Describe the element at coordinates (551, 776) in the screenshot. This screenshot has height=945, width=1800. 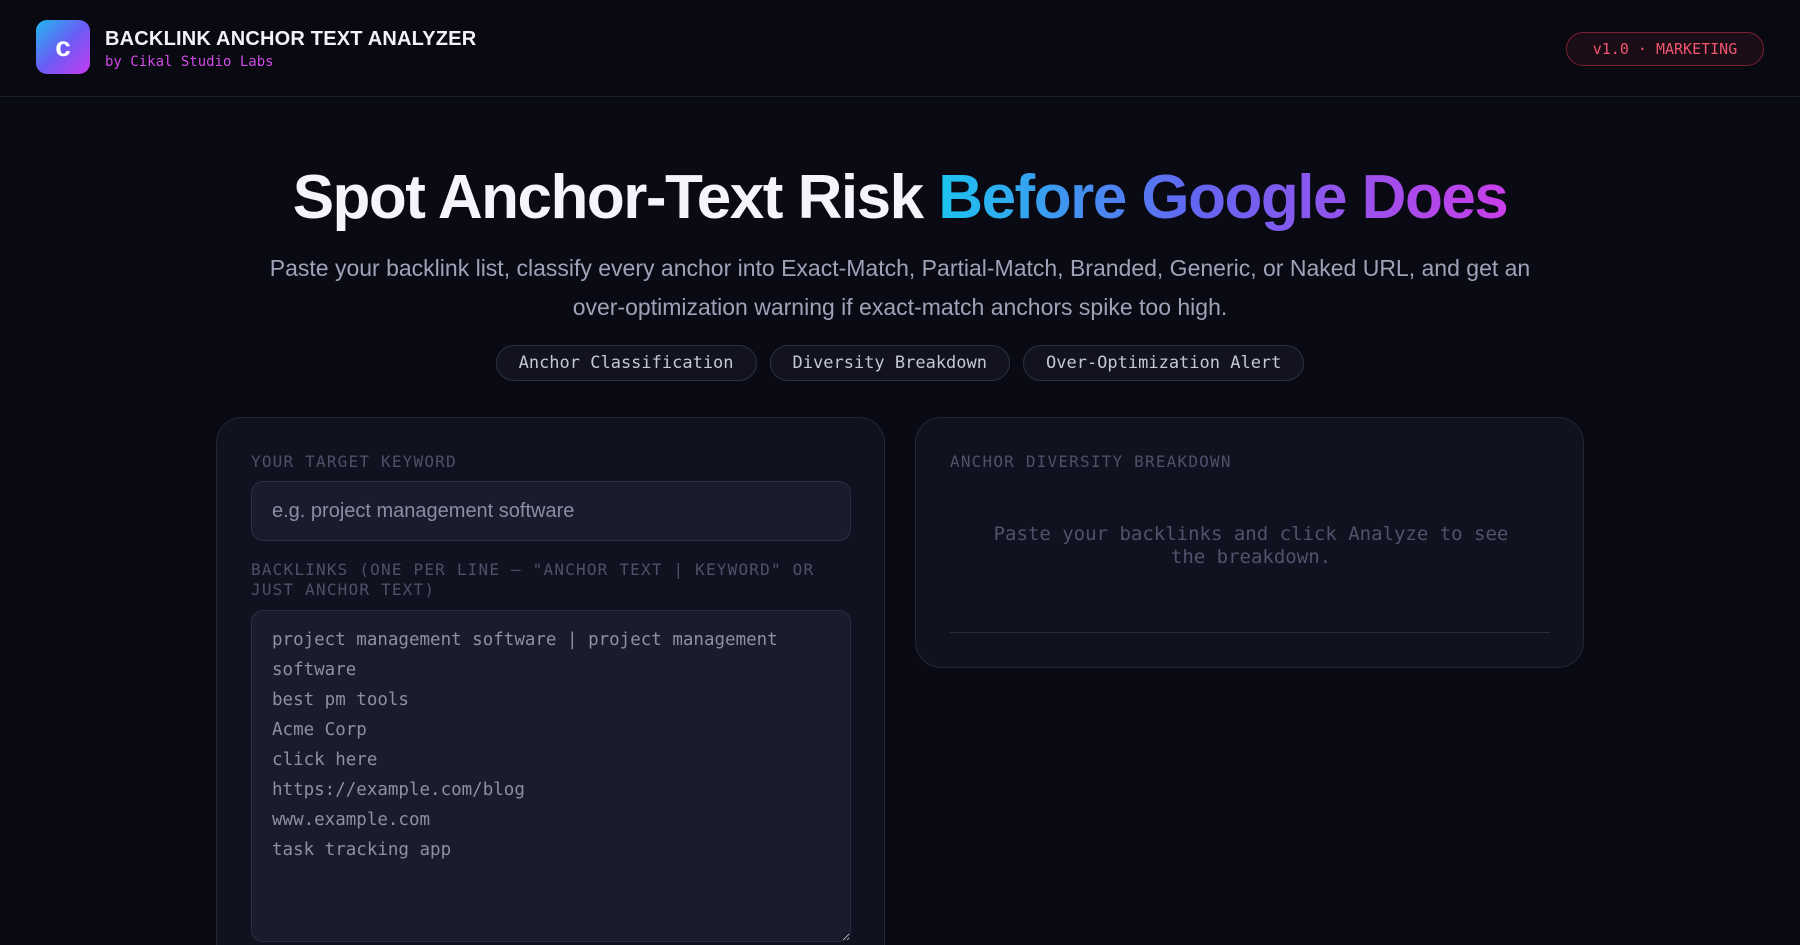
I see `backlinks-textarea` at that location.